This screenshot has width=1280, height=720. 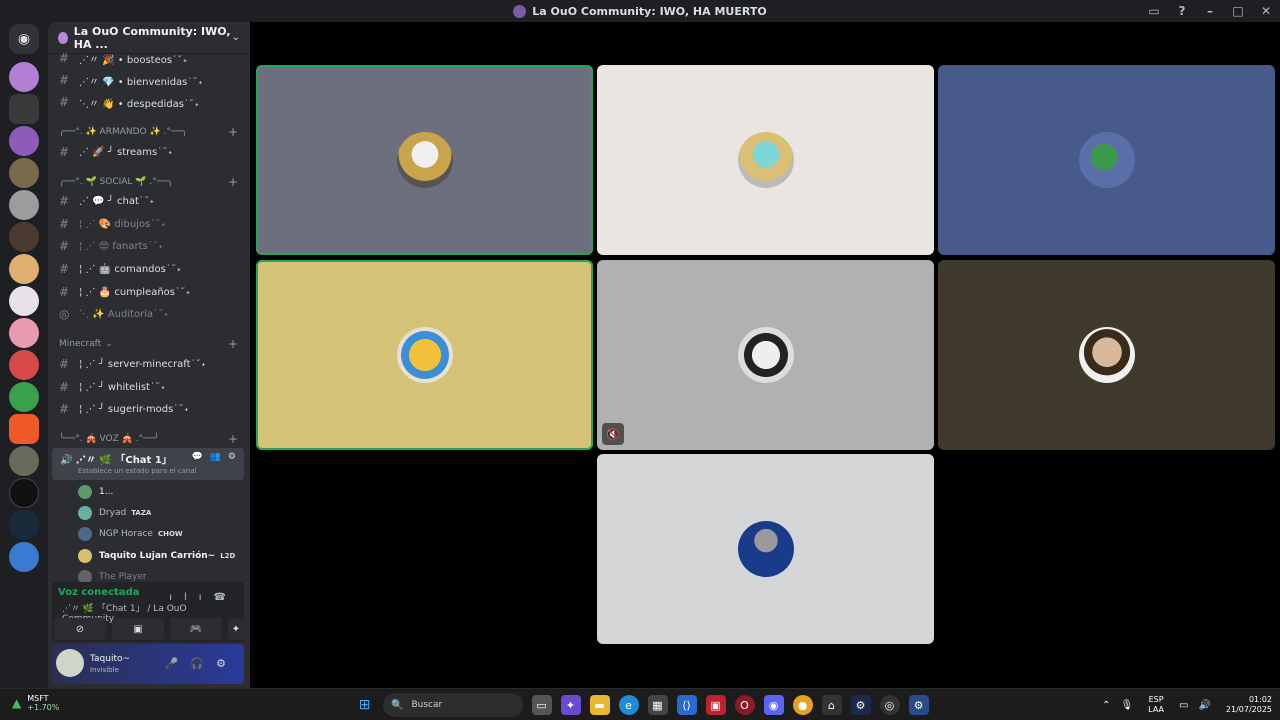 What do you see at coordinates (149, 409) in the screenshot?
I see `channel-item: # ¦ ⋰ ╯ sugerir-mods˙ ᷃ ˖` at bounding box center [149, 409].